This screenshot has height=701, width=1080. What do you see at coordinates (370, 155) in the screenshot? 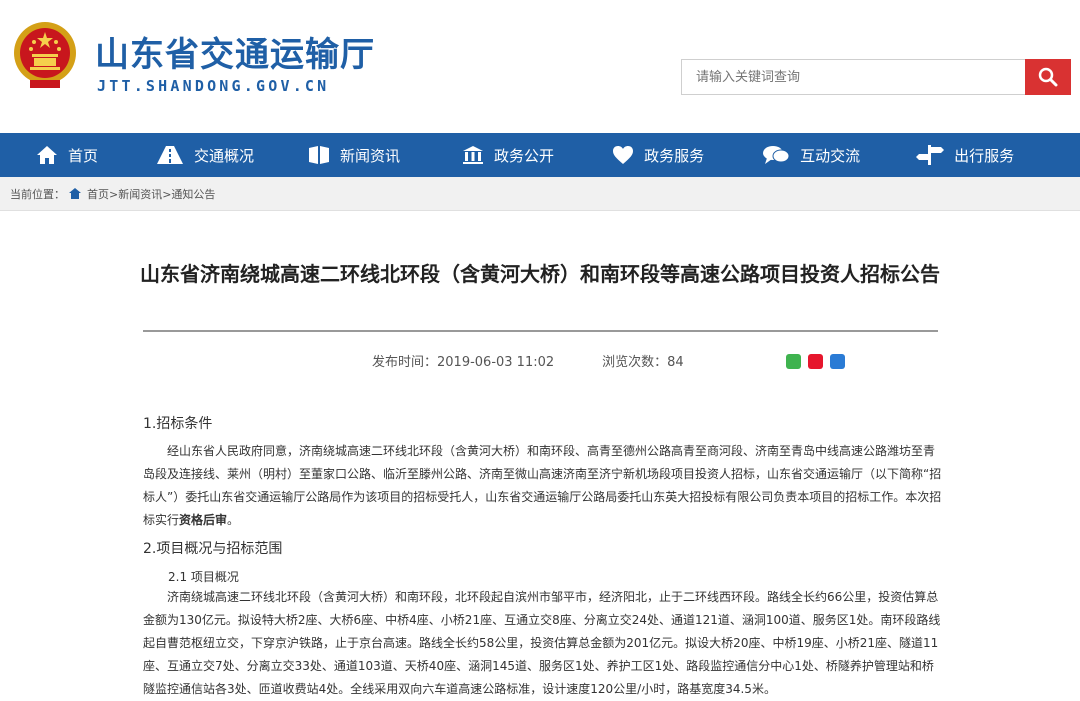
I see `nav-label: 新闻资讯` at bounding box center [370, 155].